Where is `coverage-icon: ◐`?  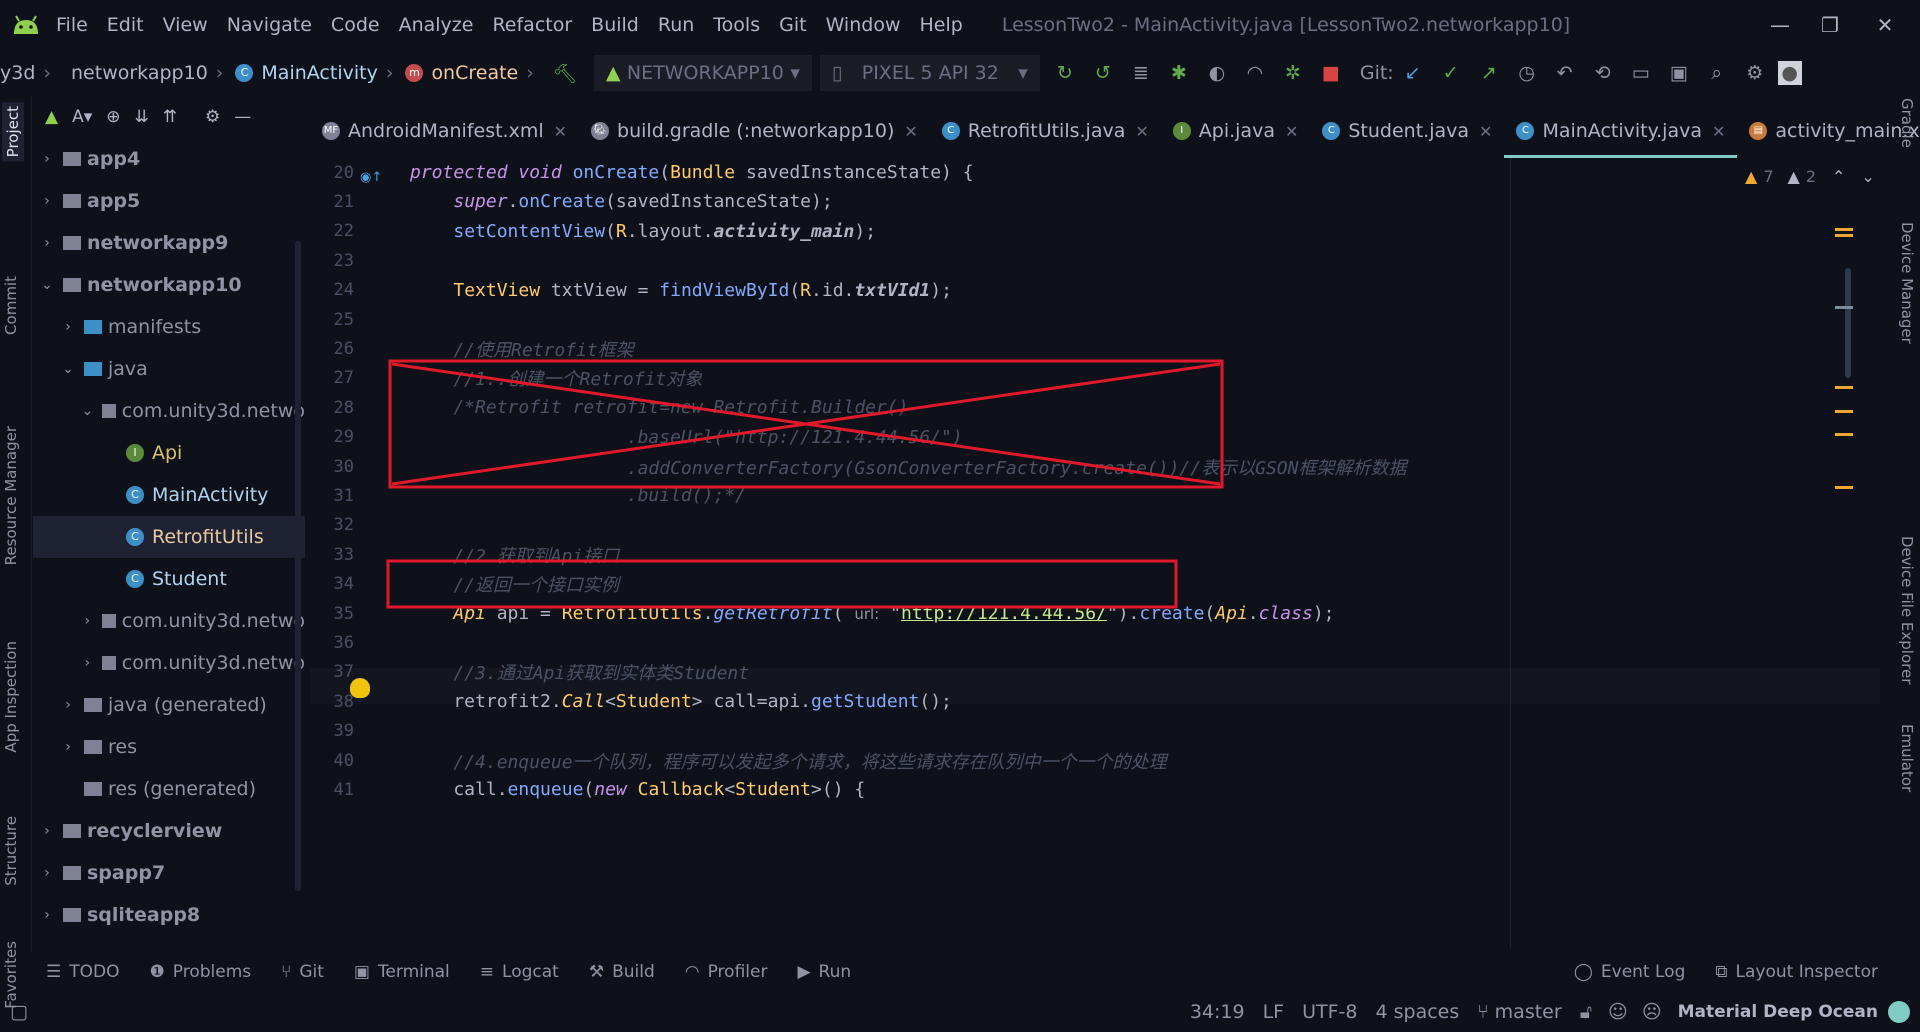 coverage-icon: ◐ is located at coordinates (1217, 73).